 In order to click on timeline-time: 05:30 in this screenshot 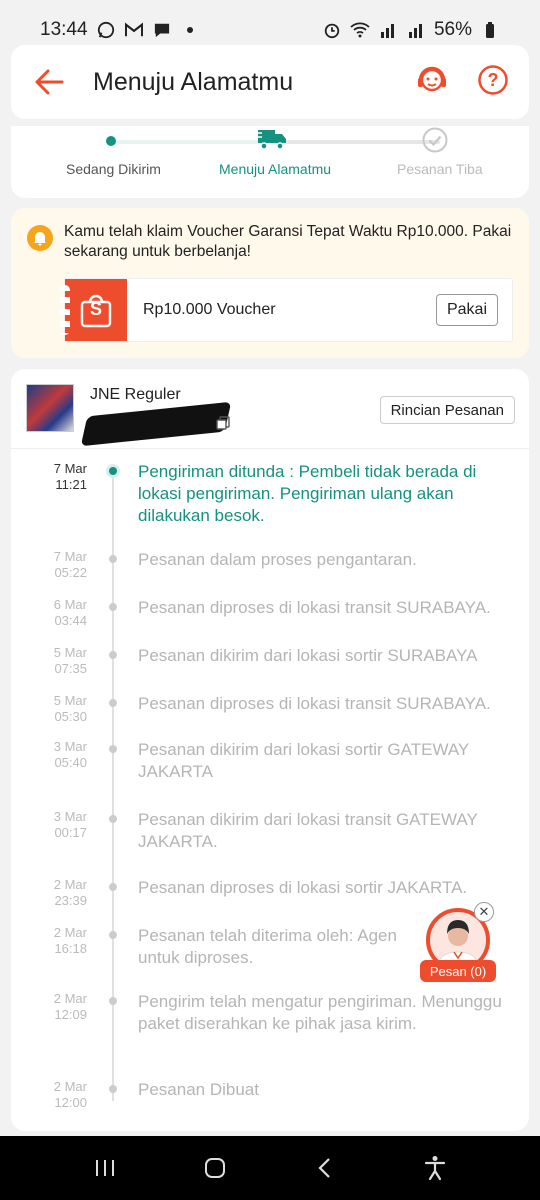, I will do `click(70, 716)`.